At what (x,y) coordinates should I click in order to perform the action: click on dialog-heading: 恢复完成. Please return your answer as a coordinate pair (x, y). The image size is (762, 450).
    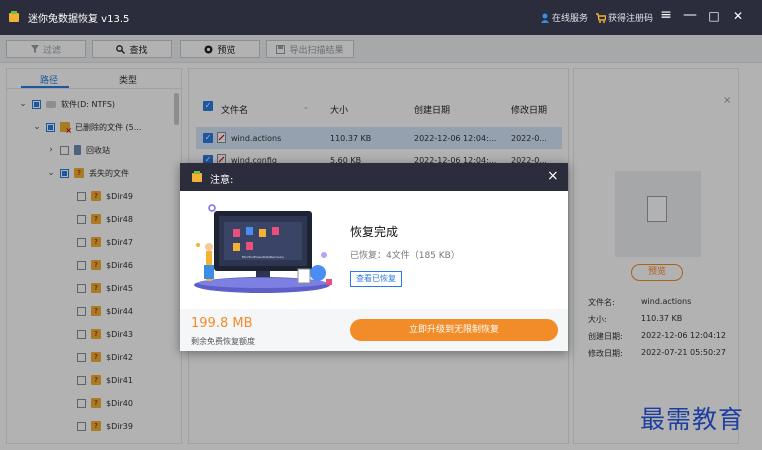
    Looking at the image, I should click on (374, 232).